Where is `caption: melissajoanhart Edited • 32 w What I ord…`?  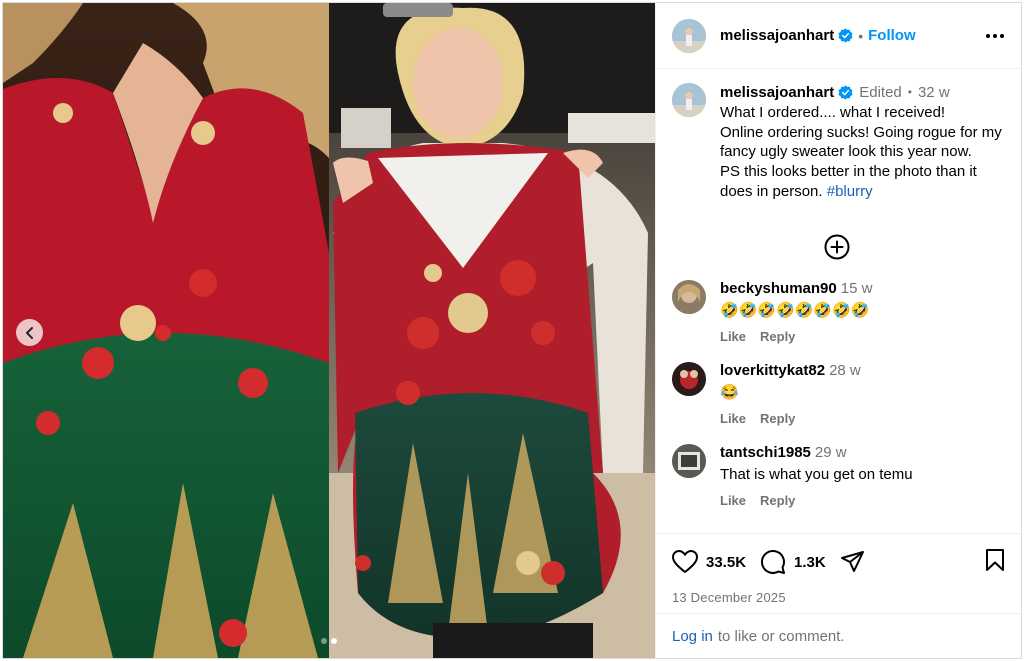
caption: melissajoanhart Edited • 32 w What I ord… is located at coordinates (838, 142).